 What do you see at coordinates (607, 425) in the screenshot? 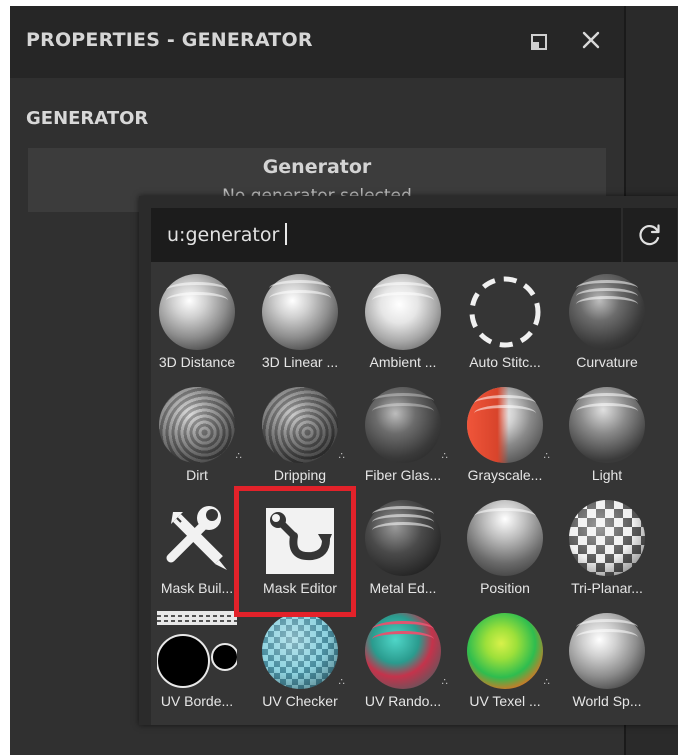
I see `light-ball-icon` at bounding box center [607, 425].